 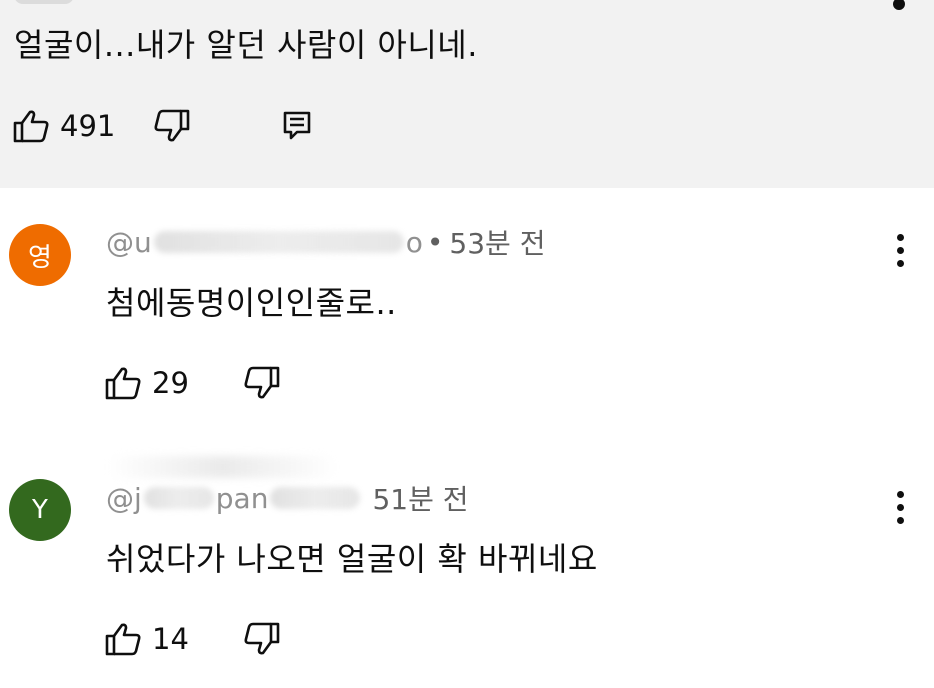 I want to click on like-count: 29, so click(x=170, y=383).